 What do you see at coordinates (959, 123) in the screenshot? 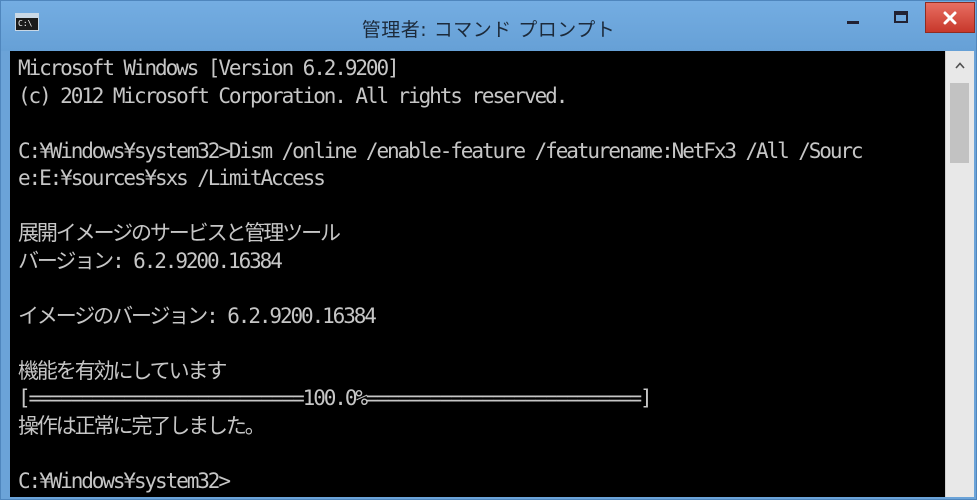
I see `scroll-thumb` at bounding box center [959, 123].